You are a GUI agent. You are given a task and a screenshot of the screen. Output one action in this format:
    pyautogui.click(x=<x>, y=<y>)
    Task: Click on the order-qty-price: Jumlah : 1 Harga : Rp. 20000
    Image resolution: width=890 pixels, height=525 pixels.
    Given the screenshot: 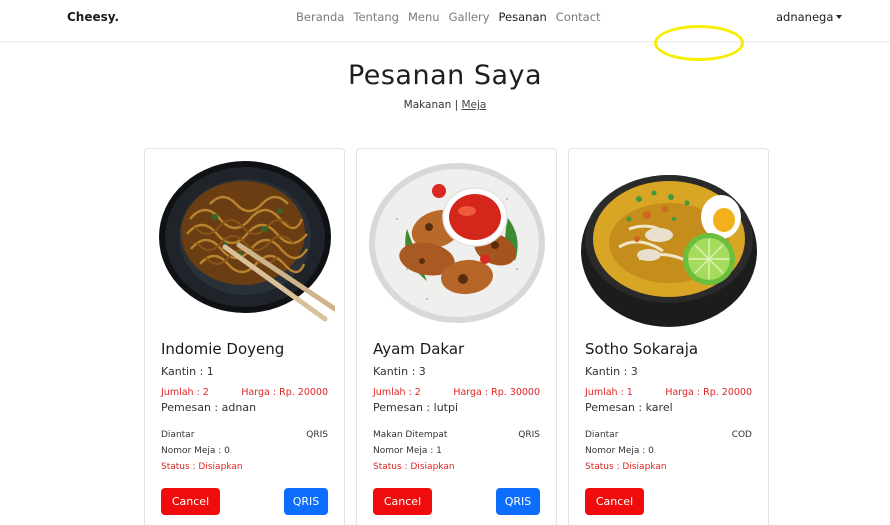 What is the action you would take?
    pyautogui.click(x=668, y=392)
    